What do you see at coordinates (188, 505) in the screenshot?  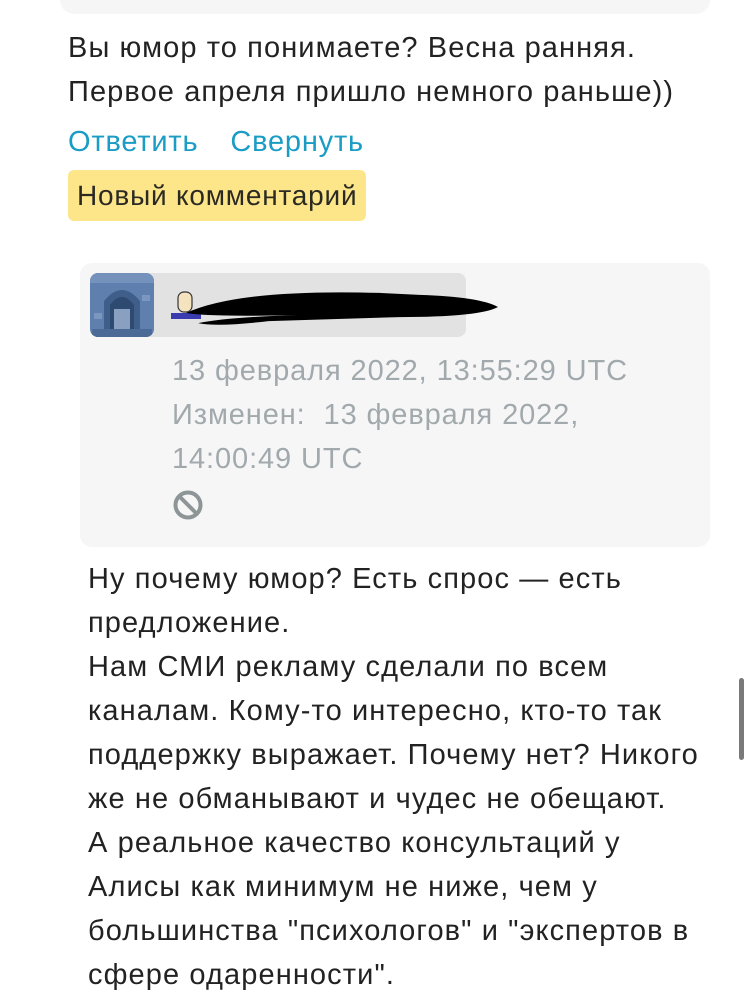 I see `block-icon` at bounding box center [188, 505].